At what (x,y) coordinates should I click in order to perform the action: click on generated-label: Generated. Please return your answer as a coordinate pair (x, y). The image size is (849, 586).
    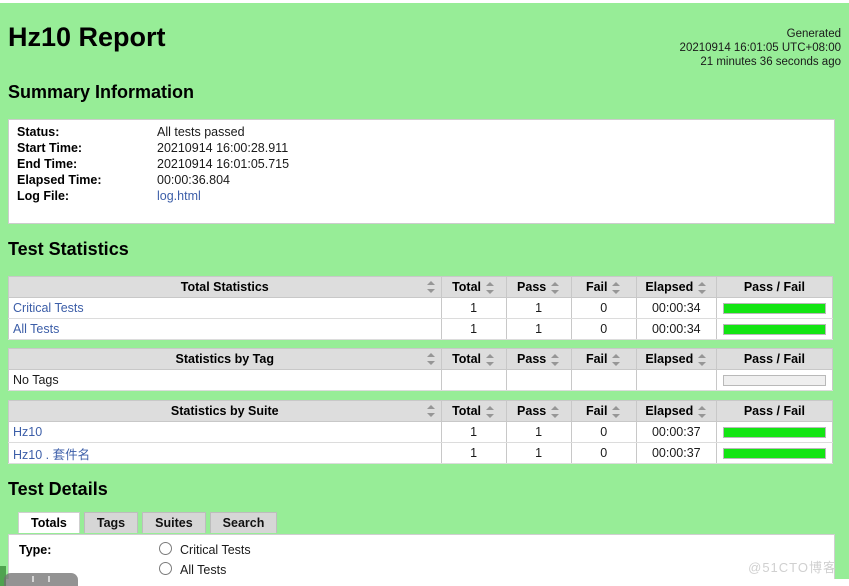
    Looking at the image, I should click on (813, 34).